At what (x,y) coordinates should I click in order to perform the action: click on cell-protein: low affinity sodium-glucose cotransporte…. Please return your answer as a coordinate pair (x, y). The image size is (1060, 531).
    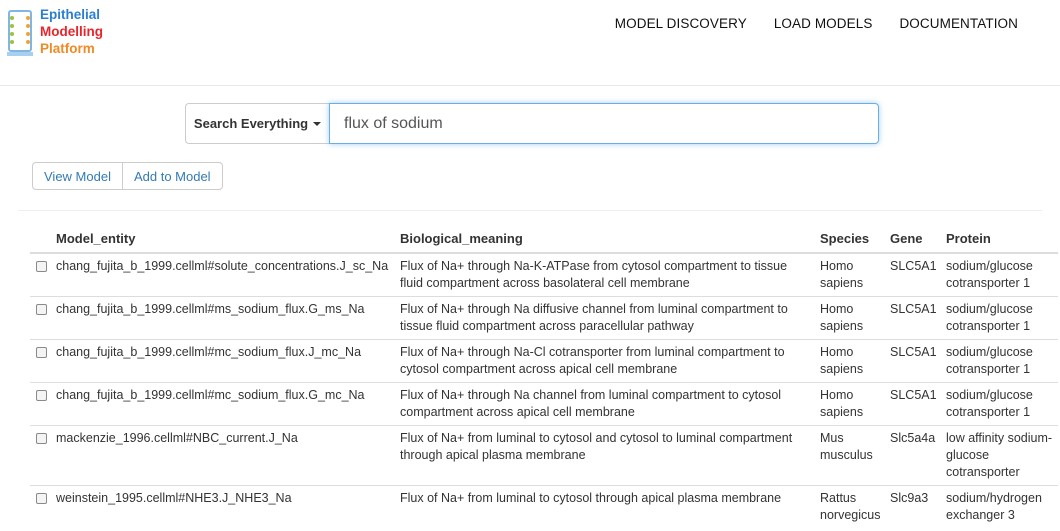
    Looking at the image, I should click on (1000, 455).